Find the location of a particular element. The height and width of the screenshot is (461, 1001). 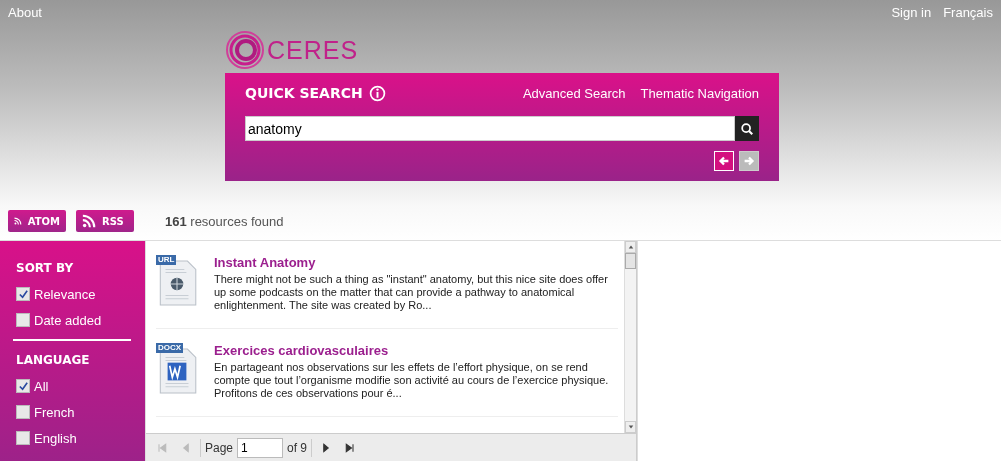

file-type-label: DOCX is located at coordinates (170, 348).